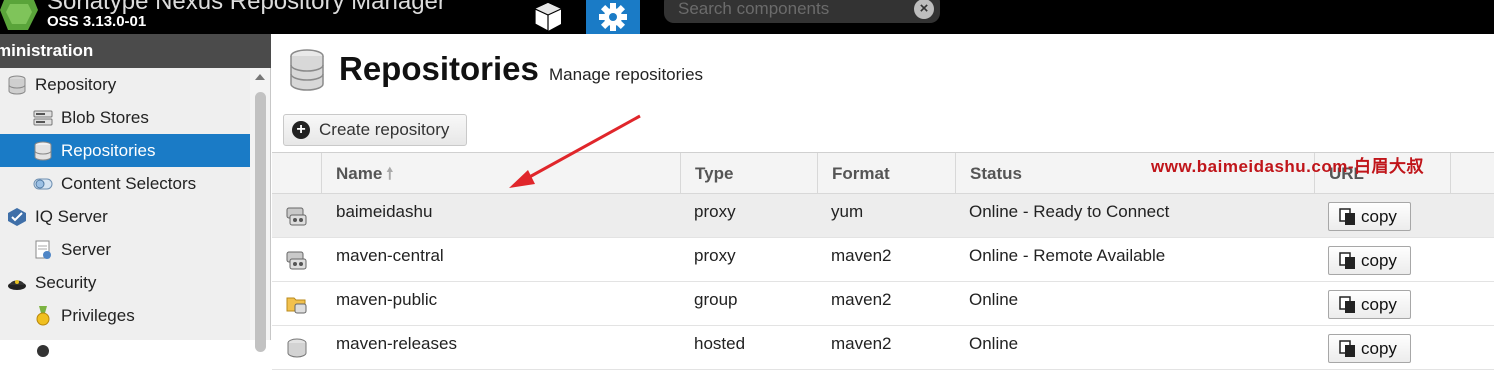 The width and height of the screenshot is (1494, 370). I want to click on sidebar-item-label: Security, so click(66, 282).